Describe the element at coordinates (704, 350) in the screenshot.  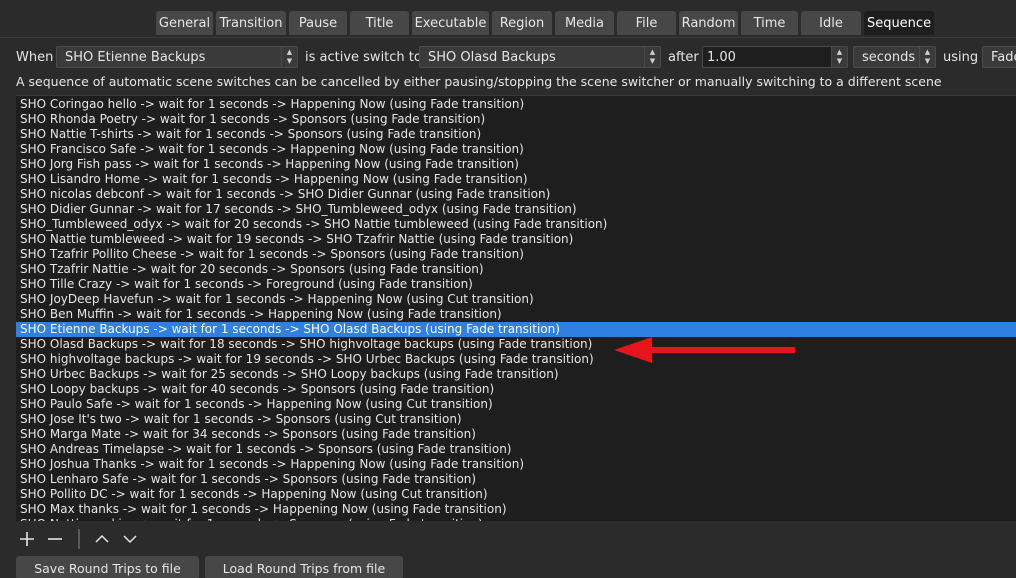
I see `red-arrow-annotation` at that location.